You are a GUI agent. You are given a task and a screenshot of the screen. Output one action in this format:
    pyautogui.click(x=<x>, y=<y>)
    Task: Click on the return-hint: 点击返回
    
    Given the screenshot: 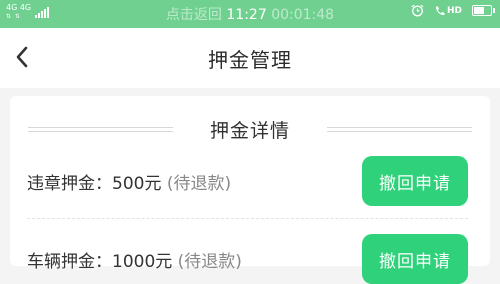 What is the action you would take?
    pyautogui.click(x=193, y=15)
    